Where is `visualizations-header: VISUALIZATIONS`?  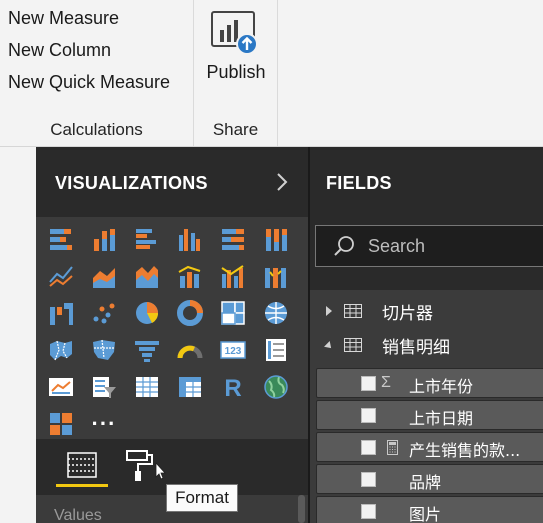
visualizations-header: VISUALIZATIONS is located at coordinates (172, 182).